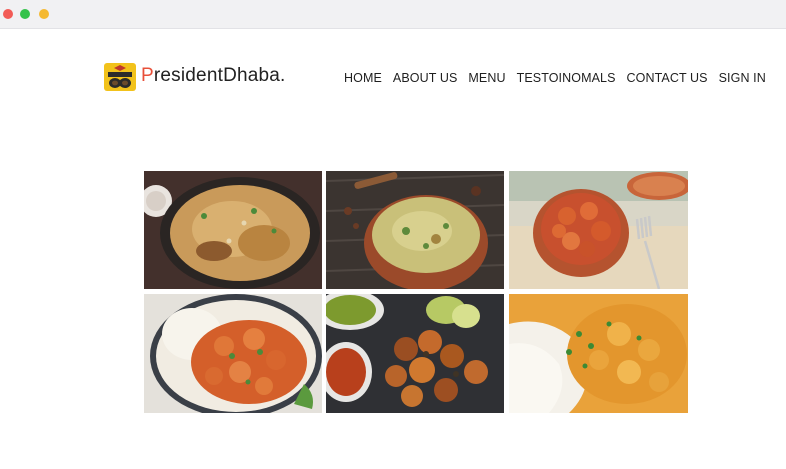  I want to click on nav-contact-us: CONTACT US, so click(667, 78).